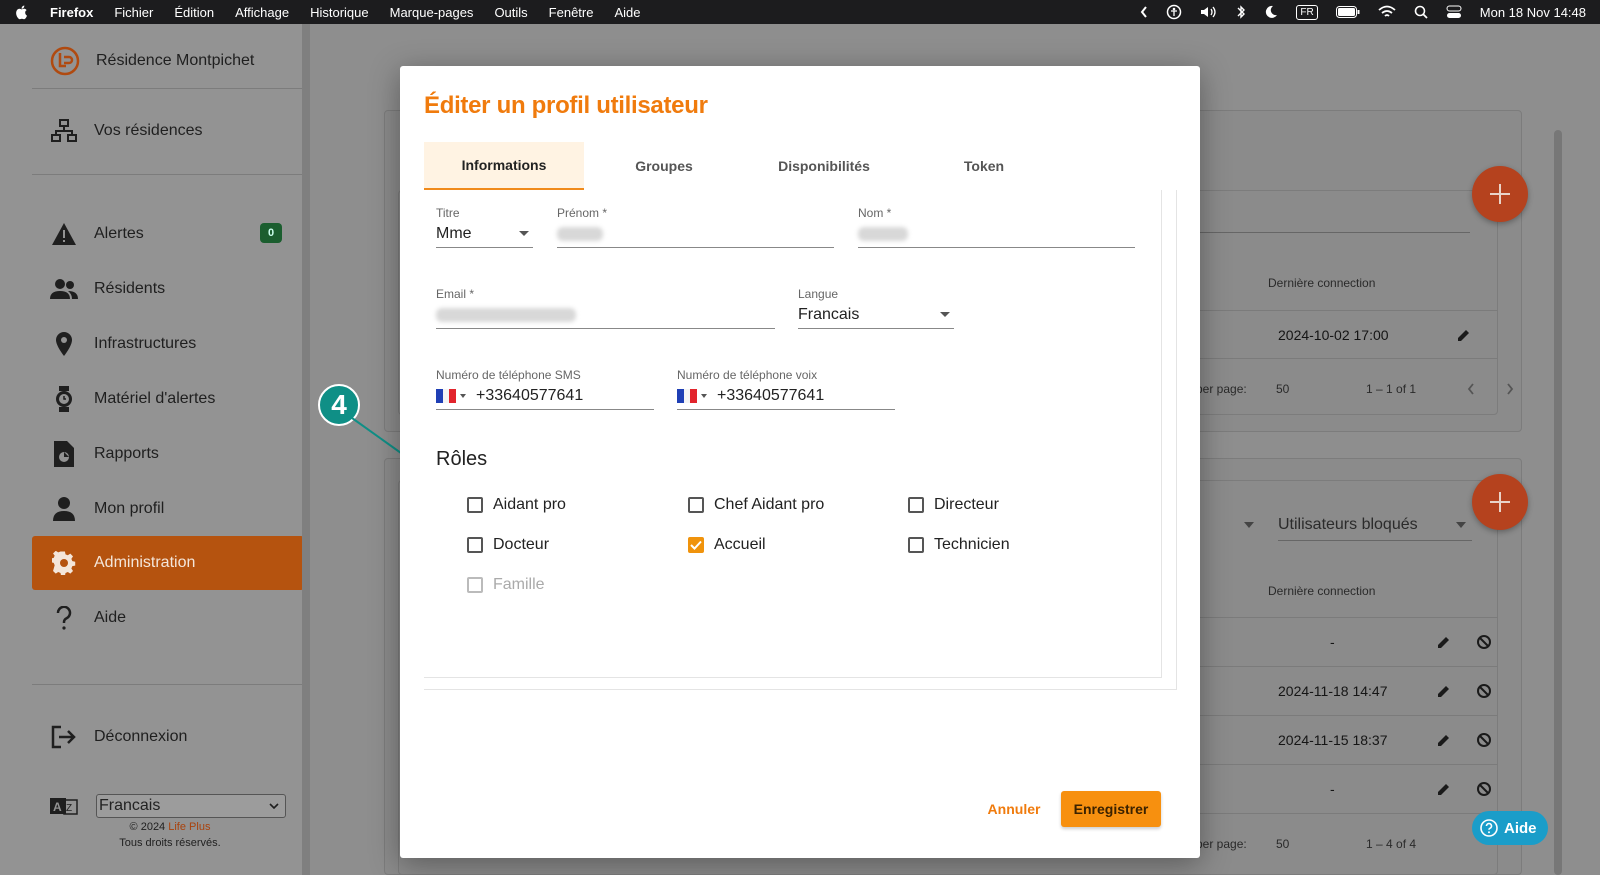 Image resolution: width=1600 pixels, height=875 pixels. What do you see at coordinates (959, 545) in the screenshot?
I see `role-technicien: Technicien` at bounding box center [959, 545].